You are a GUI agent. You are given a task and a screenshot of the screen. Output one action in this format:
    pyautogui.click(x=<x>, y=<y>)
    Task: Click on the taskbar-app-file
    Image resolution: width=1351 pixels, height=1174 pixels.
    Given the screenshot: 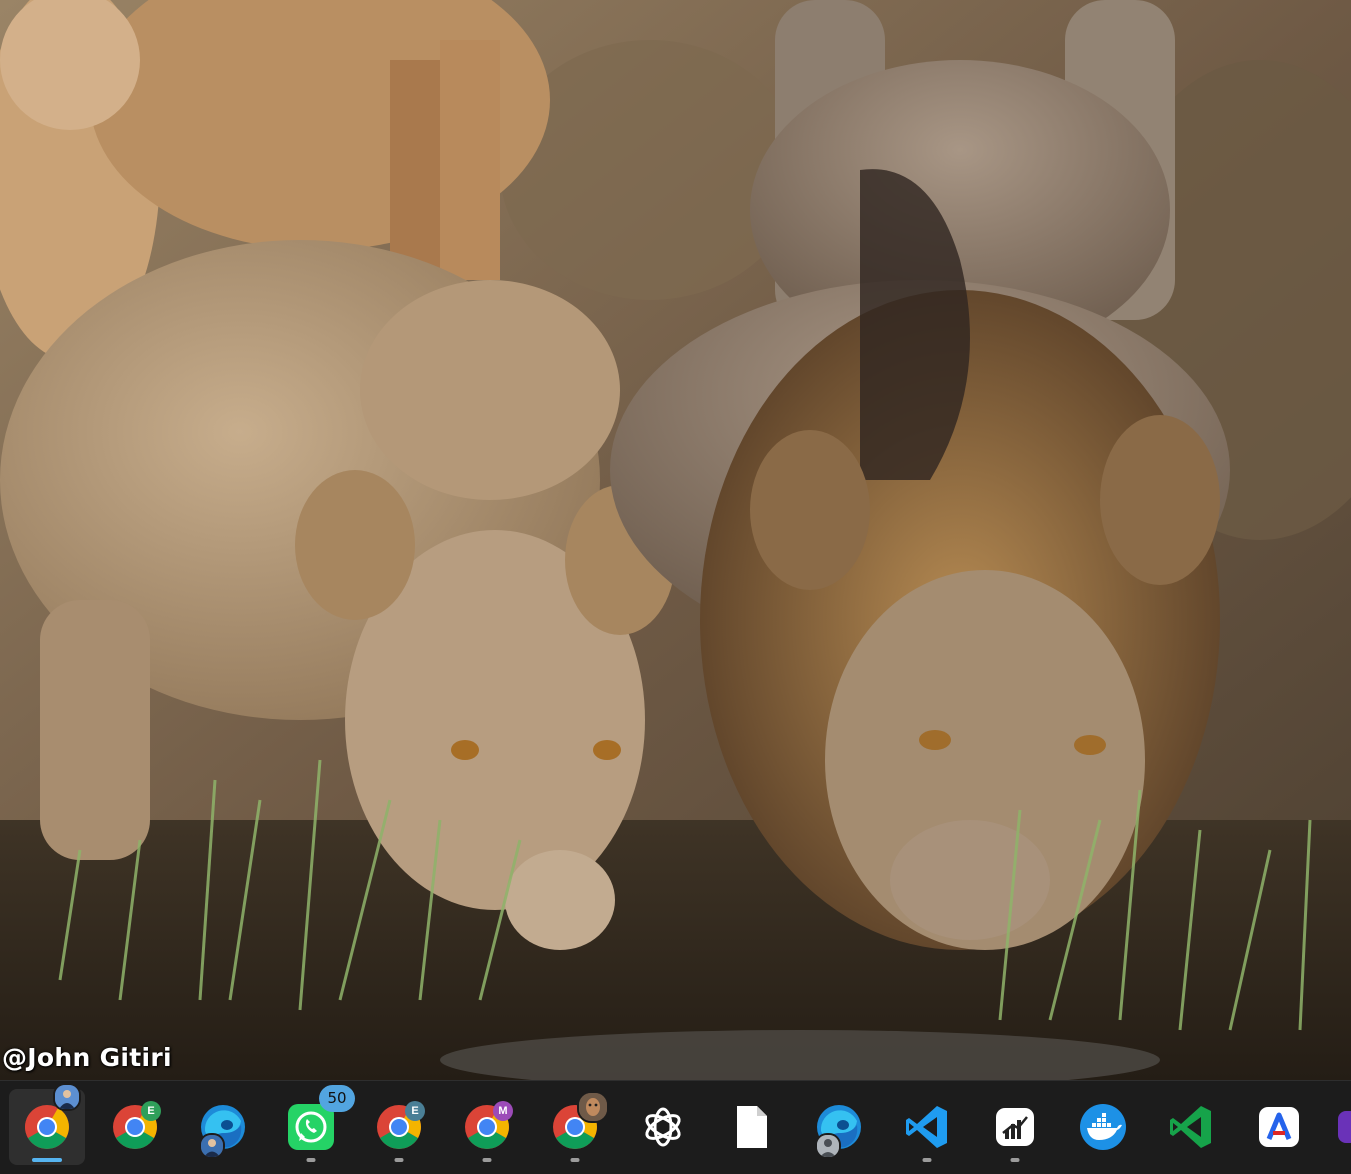 What is the action you would take?
    pyautogui.click(x=751, y=1127)
    